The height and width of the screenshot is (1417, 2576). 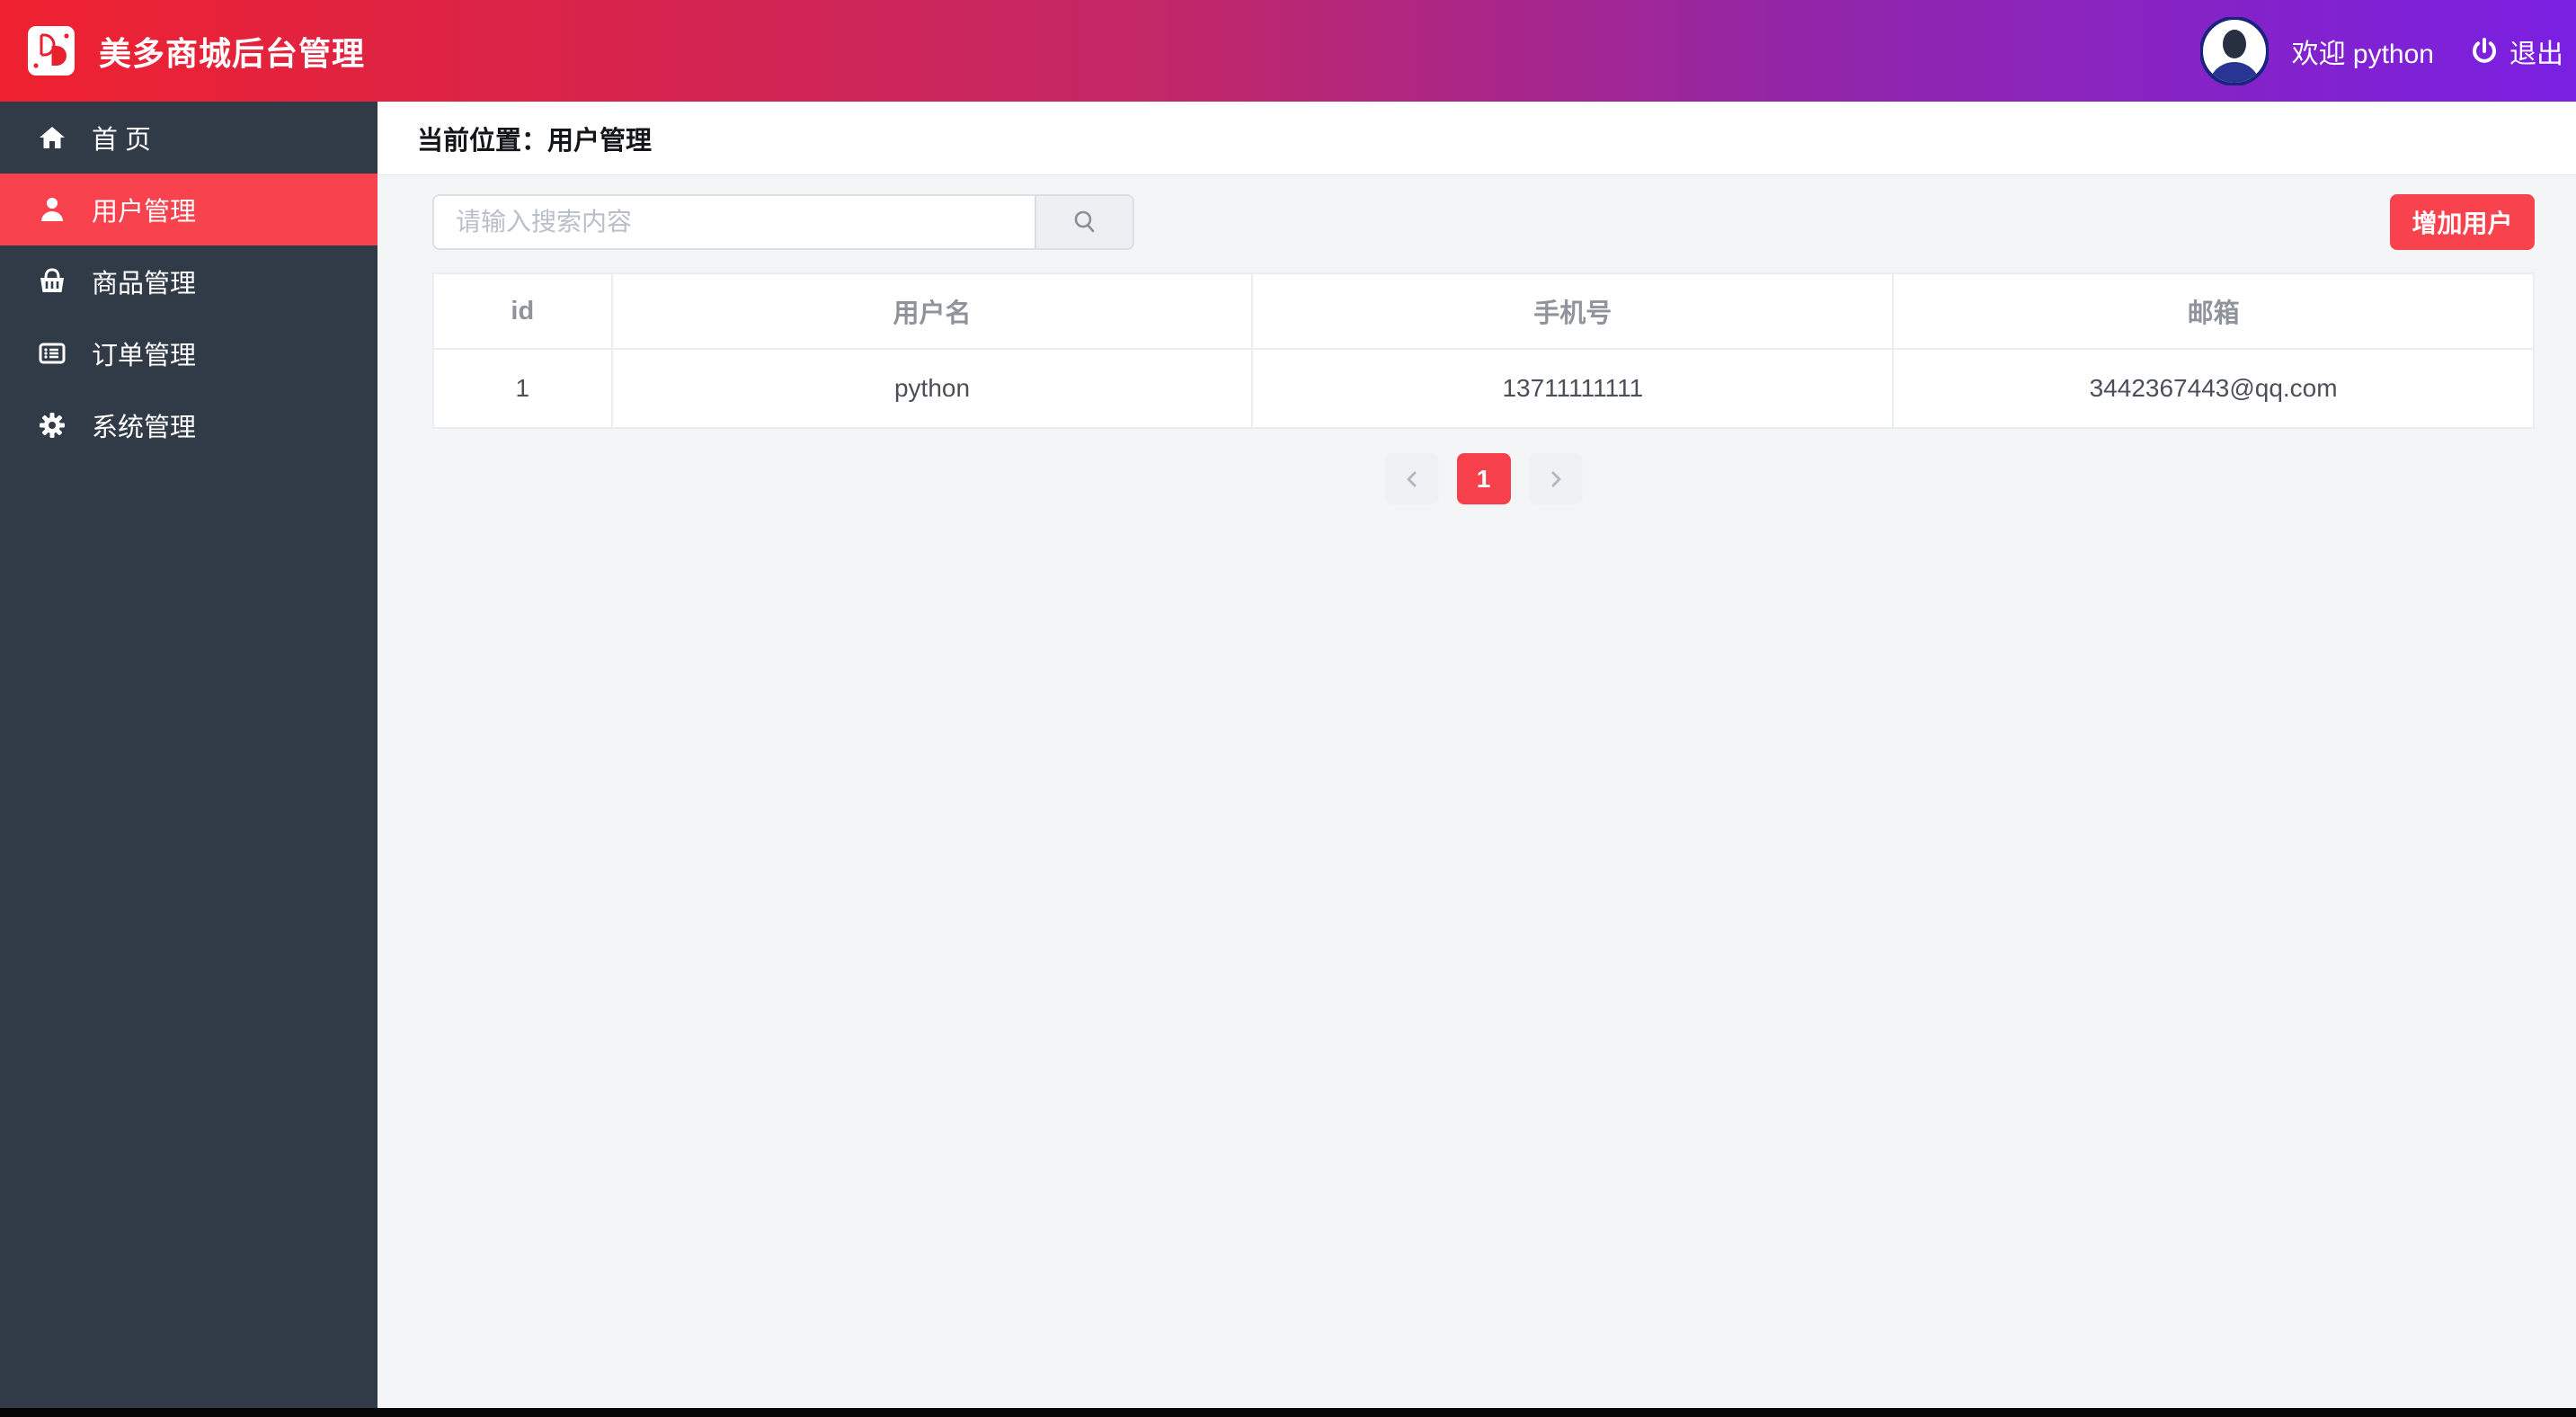 What do you see at coordinates (232, 53) in the screenshot?
I see `app-title: 美多商城后台管理` at bounding box center [232, 53].